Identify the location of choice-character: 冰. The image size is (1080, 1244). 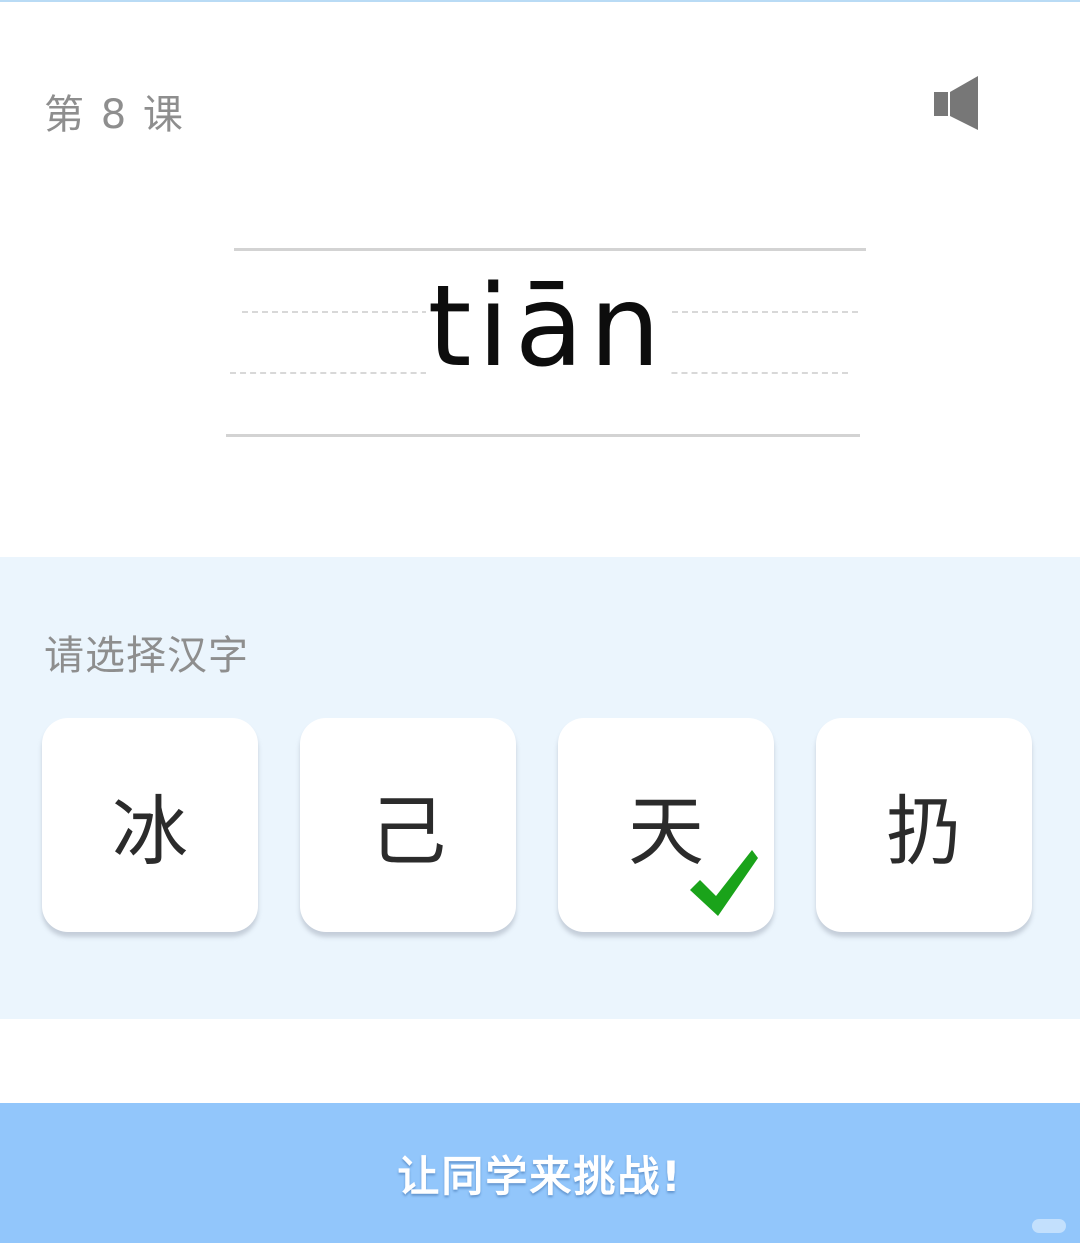
(150, 831).